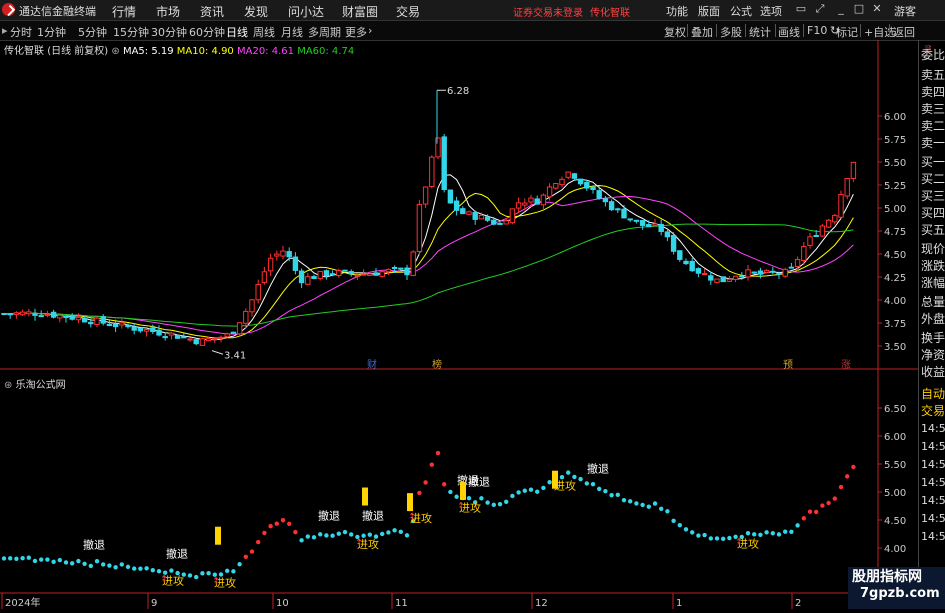 The height and width of the screenshot is (613, 945). What do you see at coordinates (677, 11) in the screenshot?
I see `tool-gongneng: 功能` at bounding box center [677, 11].